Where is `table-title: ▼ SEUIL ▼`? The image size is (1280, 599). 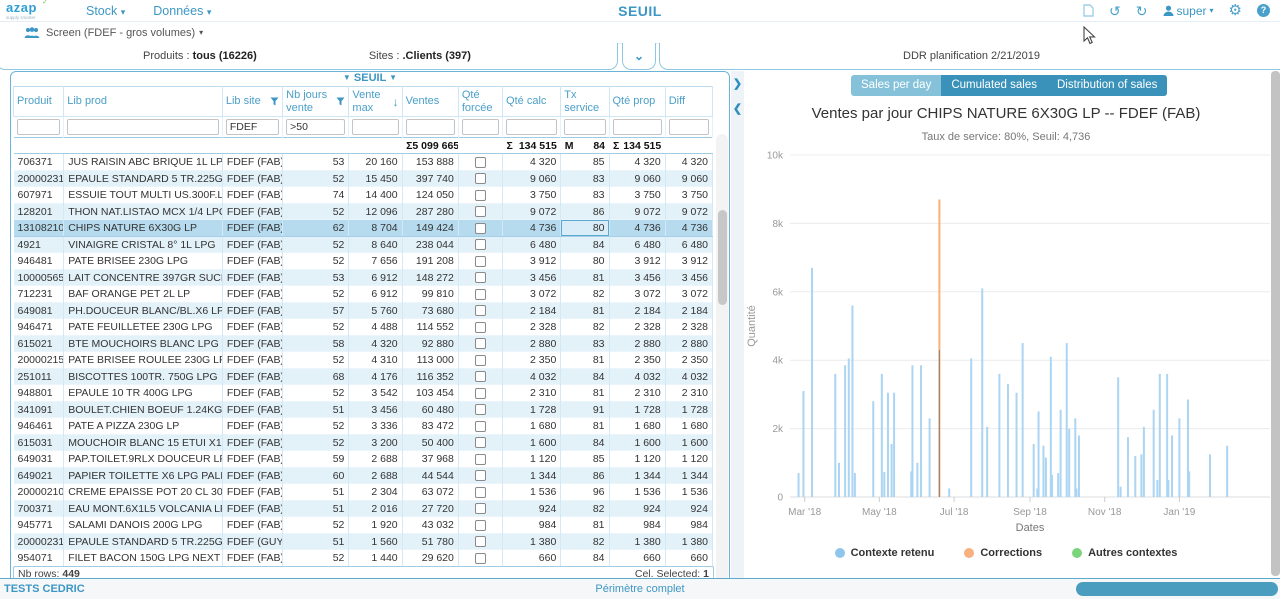
table-title: ▼ SEUIL ▼ is located at coordinates (370, 79).